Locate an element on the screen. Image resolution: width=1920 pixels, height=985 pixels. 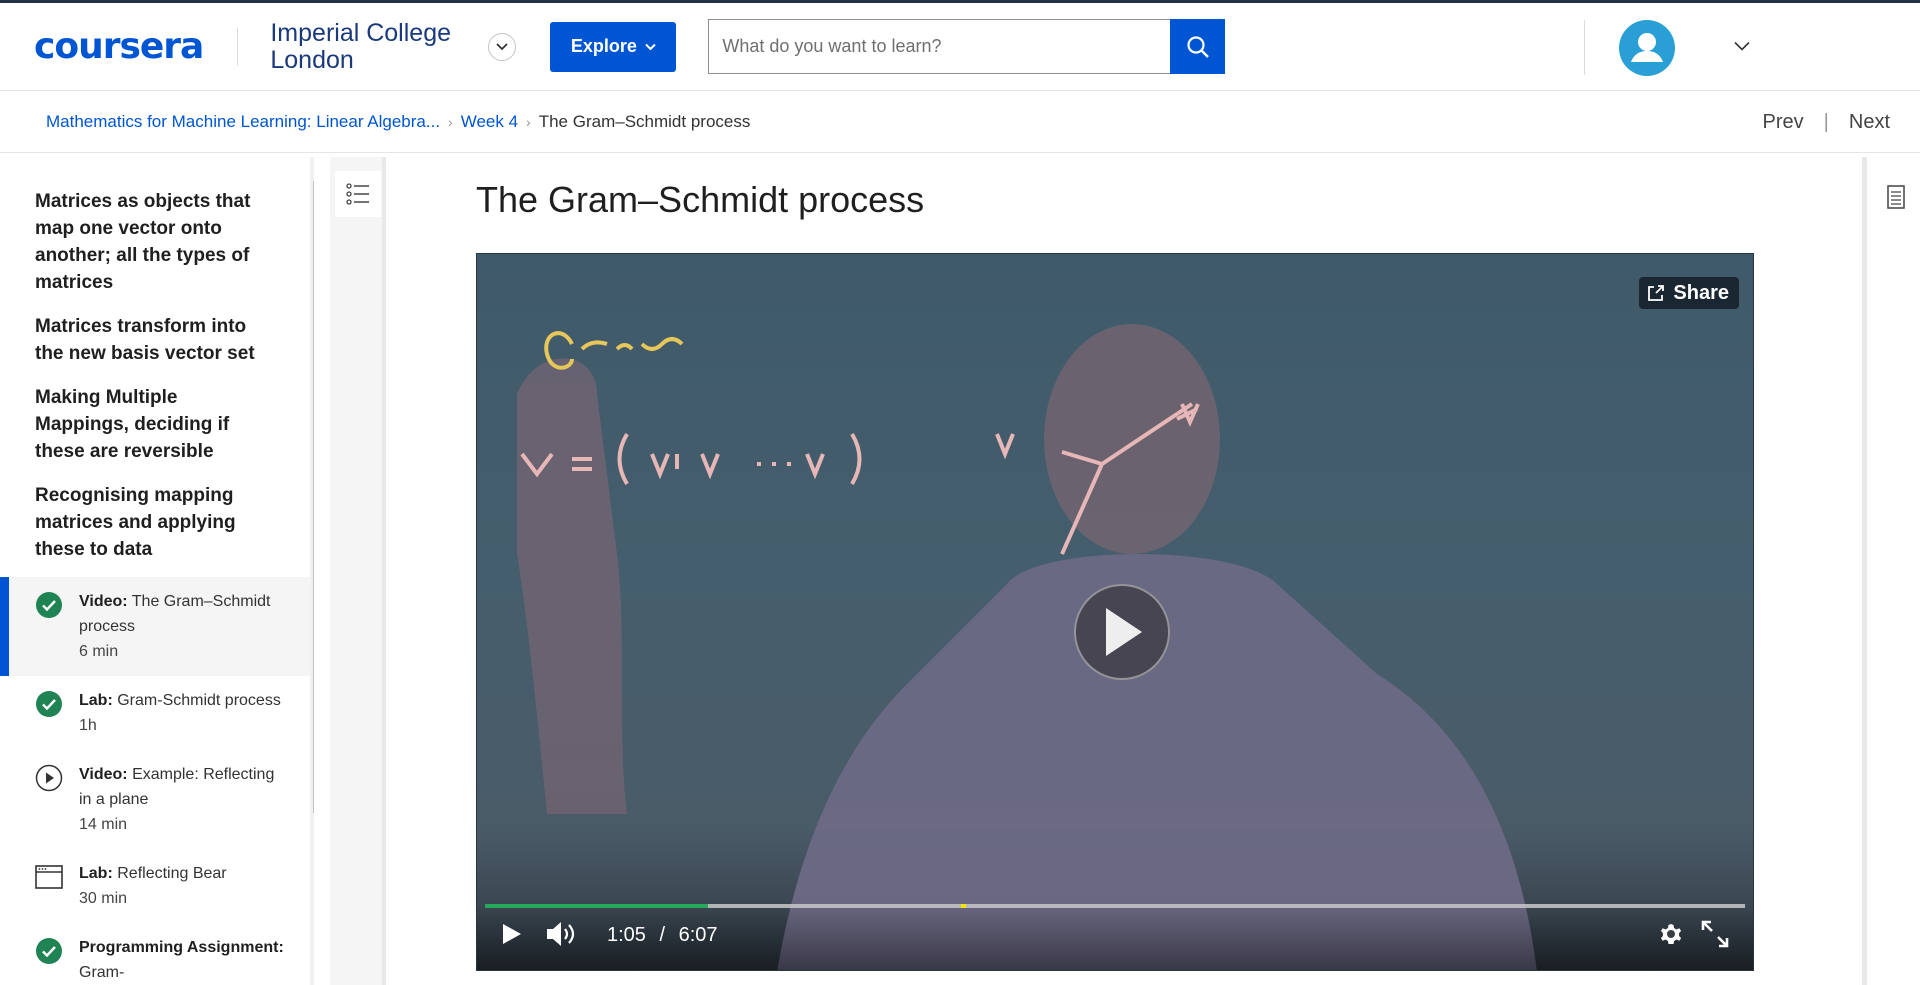
user-avatar is located at coordinates (1647, 48).